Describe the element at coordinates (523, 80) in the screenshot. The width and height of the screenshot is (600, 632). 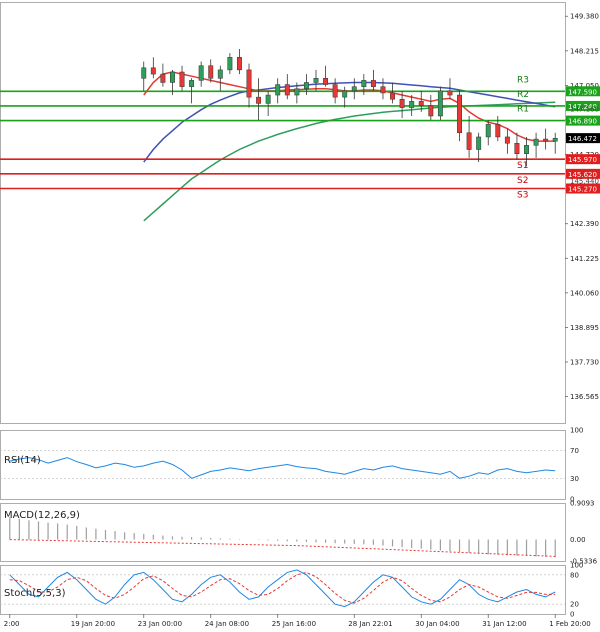
I see `level-name-r3: R3` at that location.